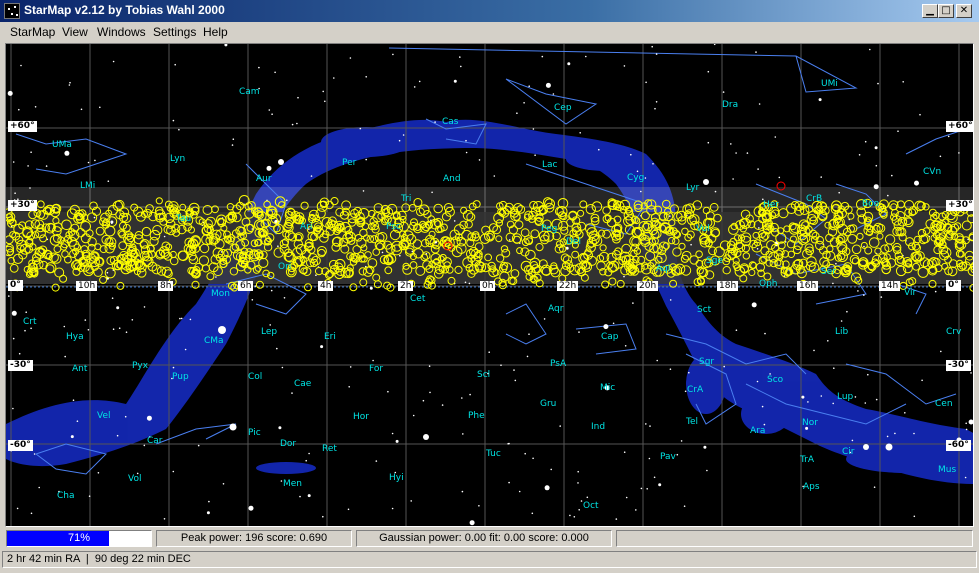 This screenshot has height=573, width=979. I want to click on peak-power-readout: Peak power: 196 score: 0.690, so click(254, 538).